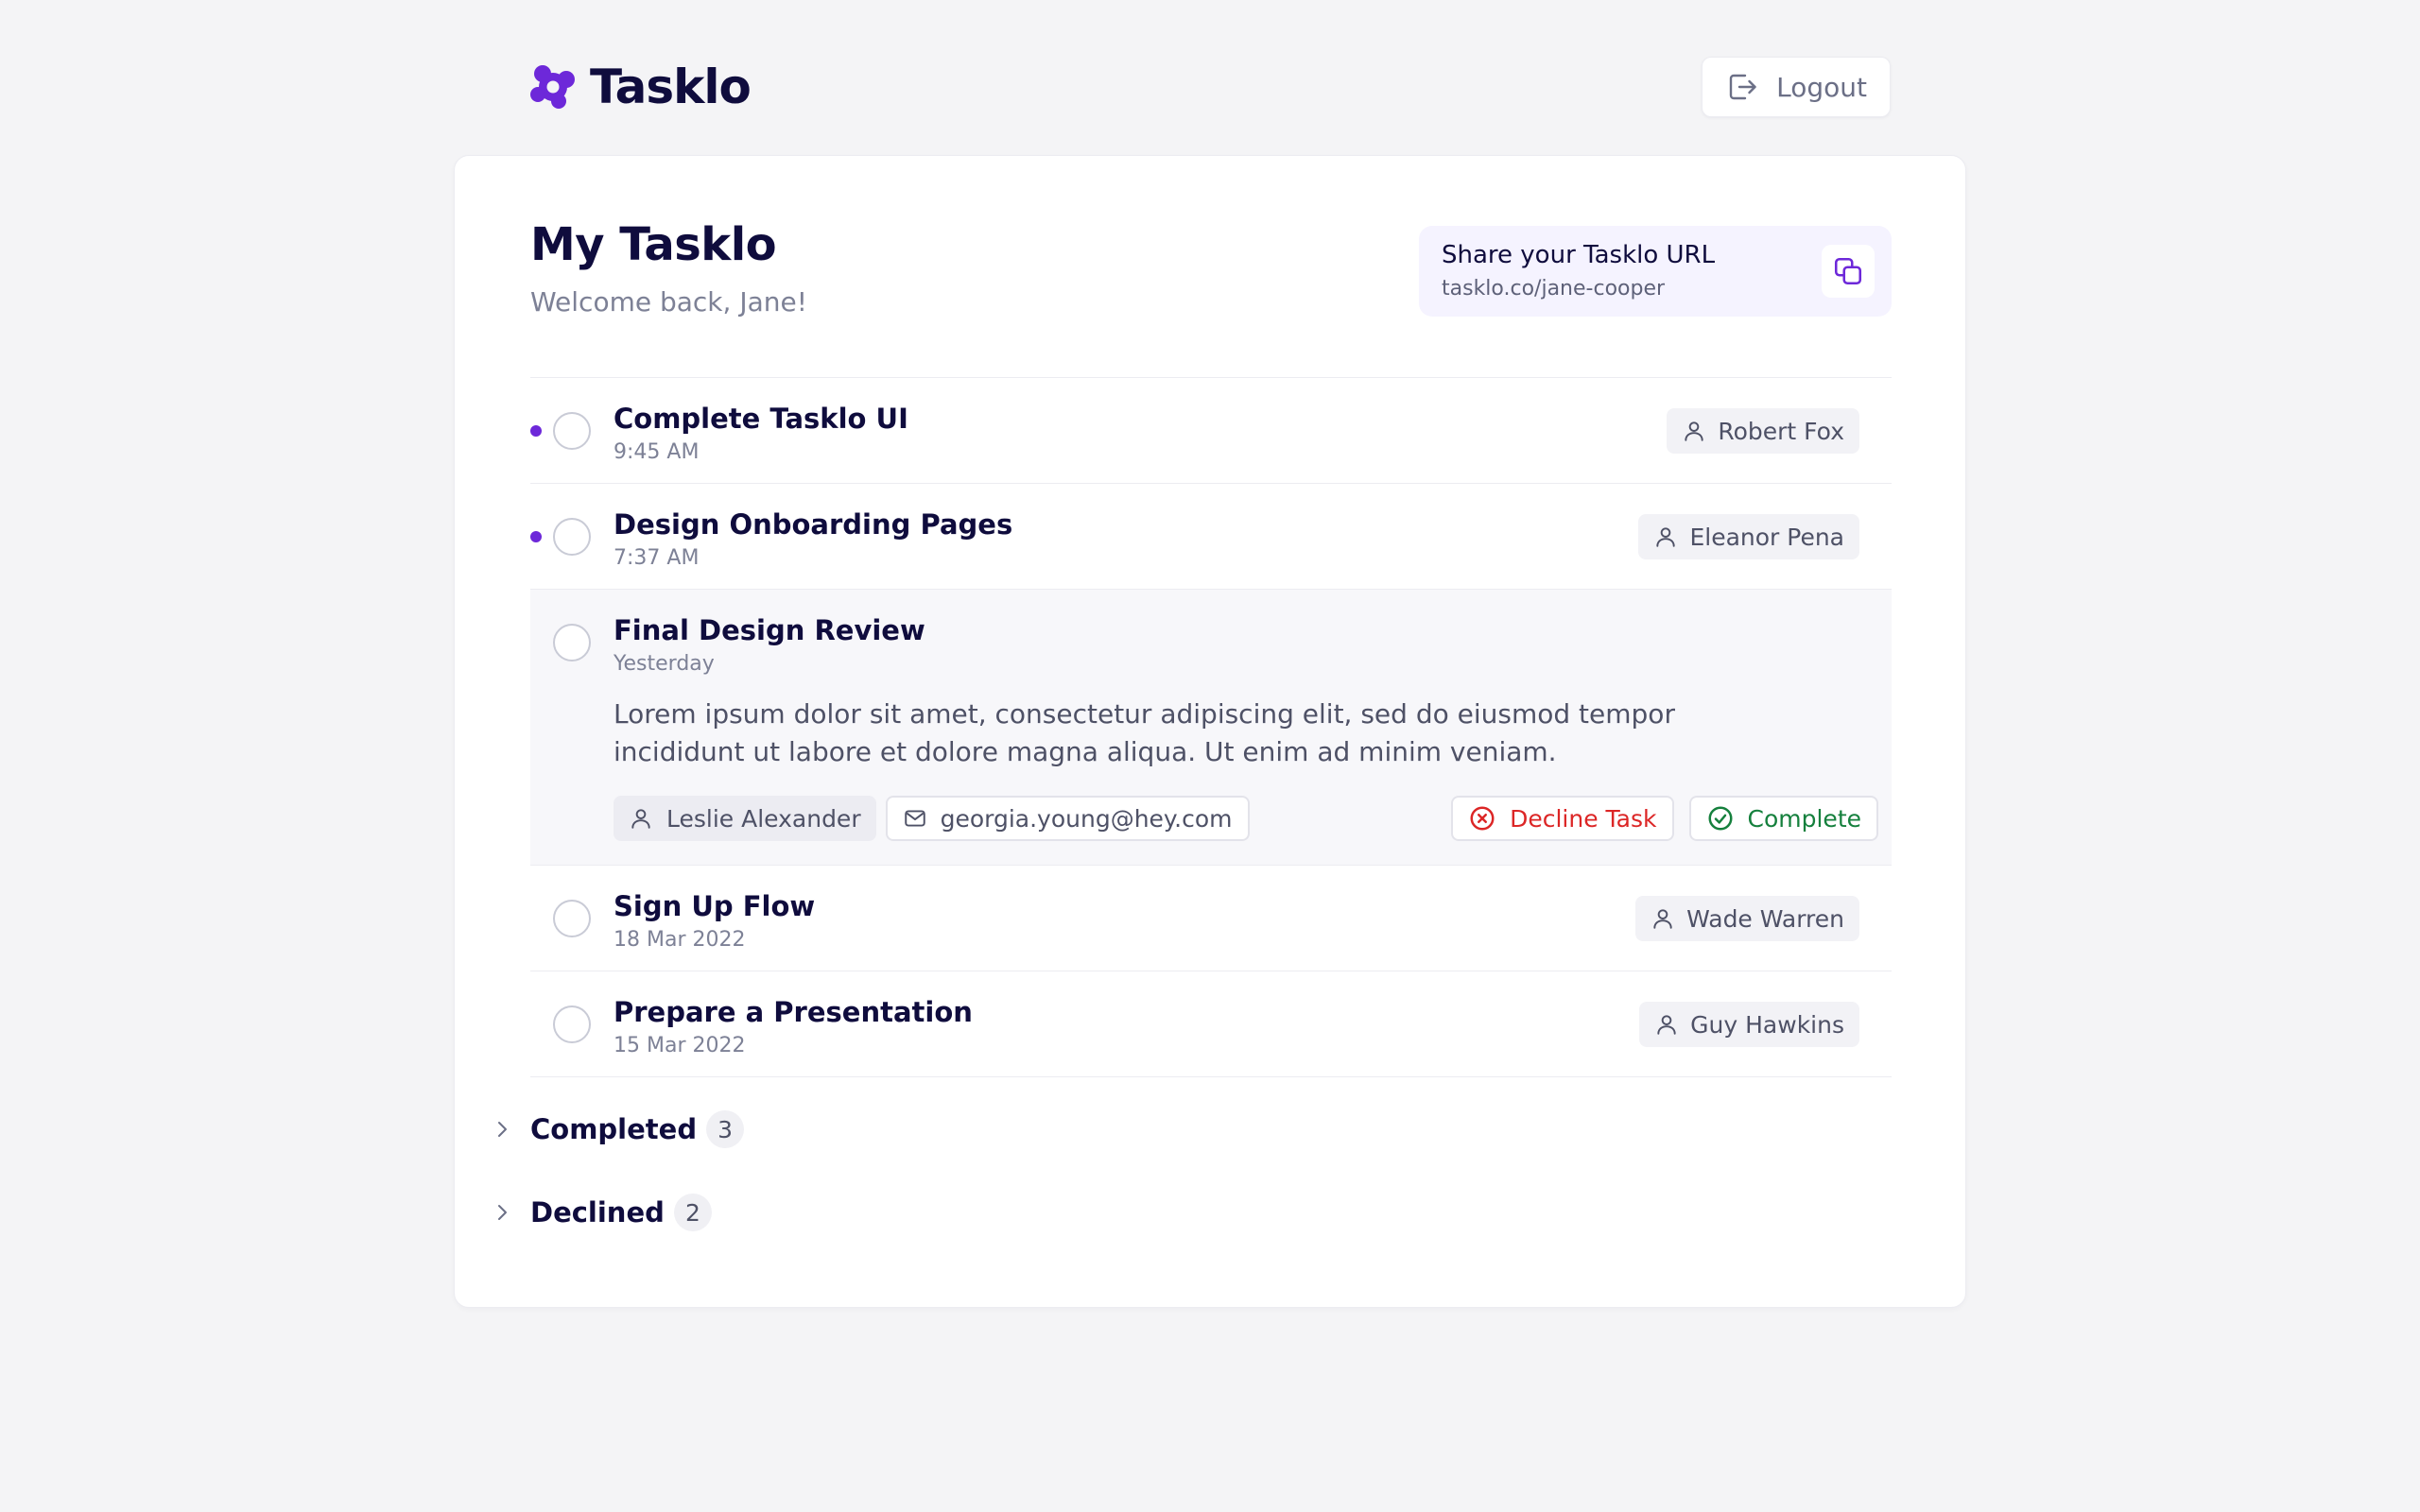 The height and width of the screenshot is (1512, 2420). I want to click on complete-task-button: Complete, so click(1783, 818).